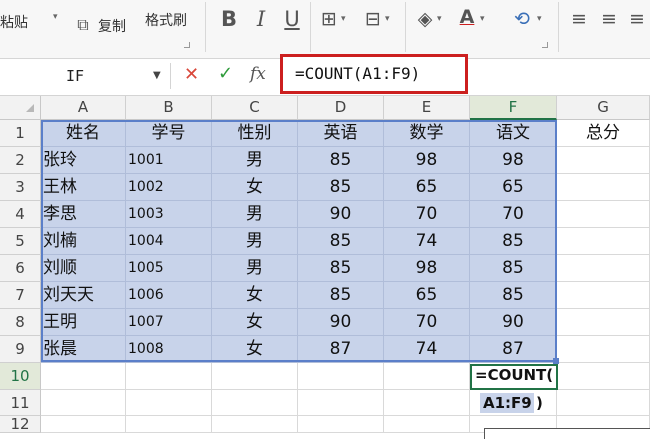 The width and height of the screenshot is (650, 439). I want to click on cell-e6: 98, so click(427, 268).